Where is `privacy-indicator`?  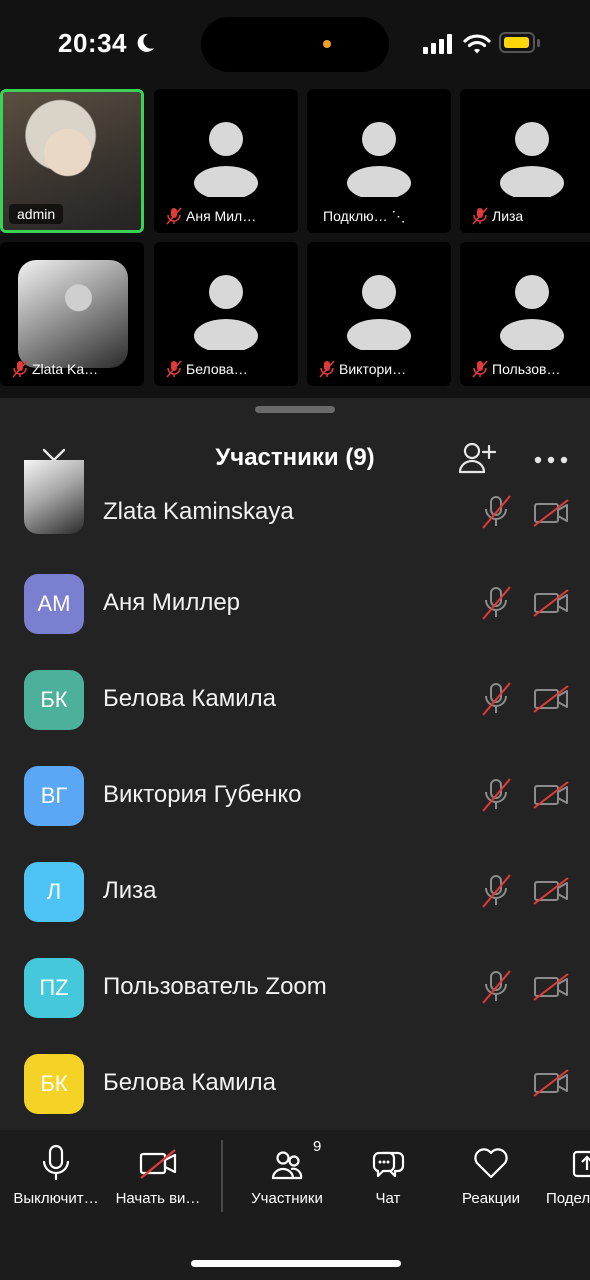 privacy-indicator is located at coordinates (327, 44).